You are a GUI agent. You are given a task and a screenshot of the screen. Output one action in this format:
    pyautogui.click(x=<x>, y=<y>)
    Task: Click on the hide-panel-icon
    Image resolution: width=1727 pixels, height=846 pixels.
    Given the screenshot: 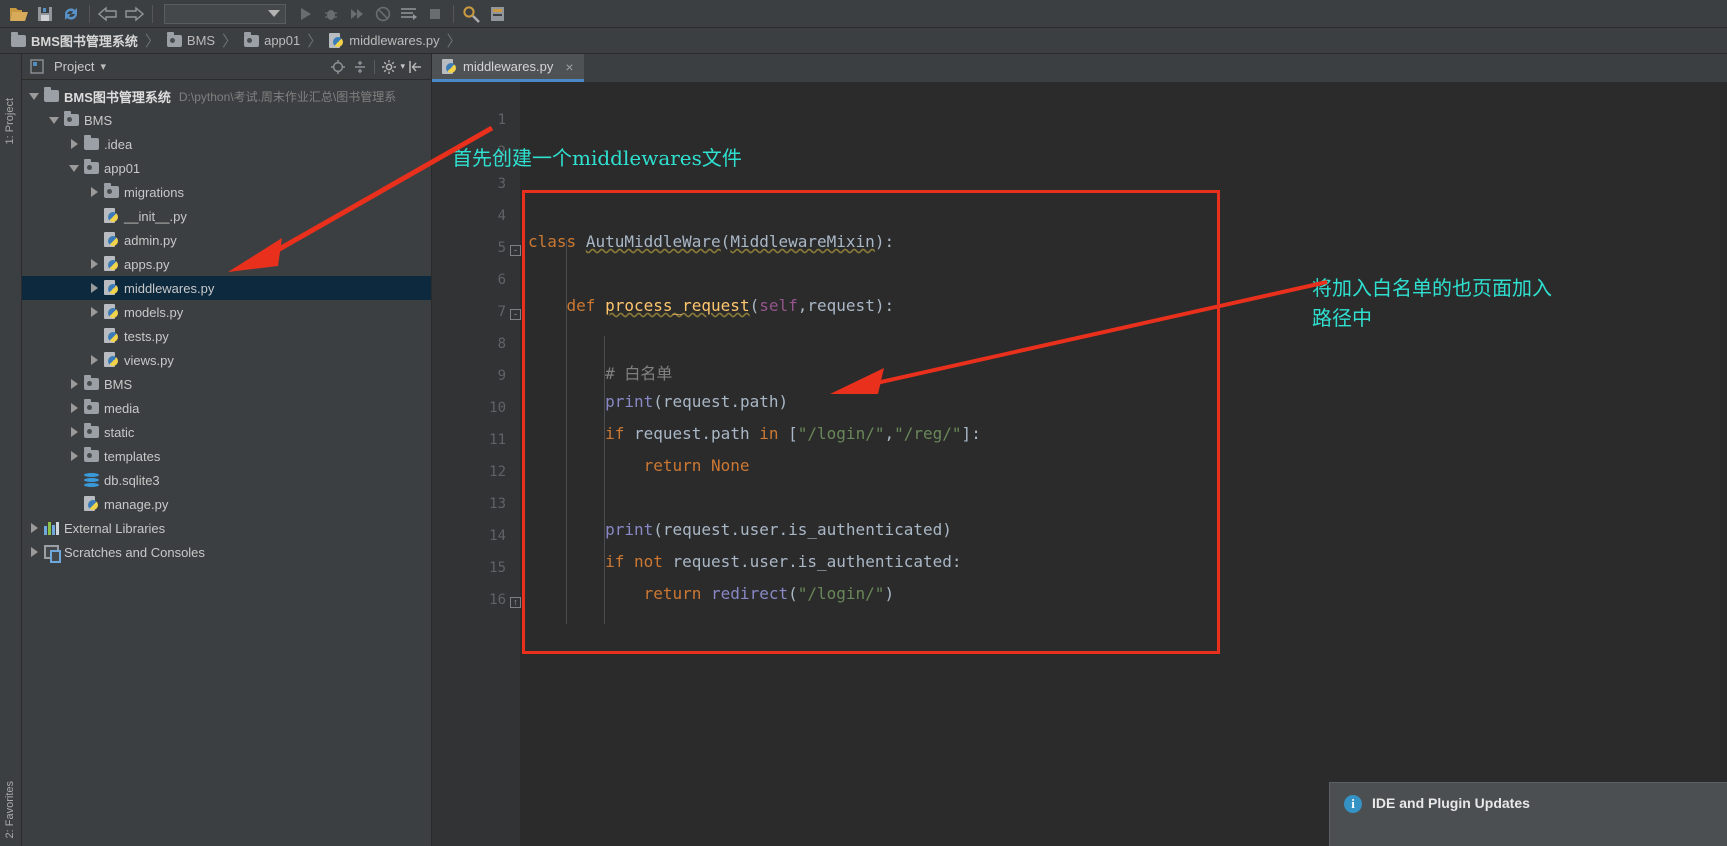 What is the action you would take?
    pyautogui.click(x=416, y=67)
    